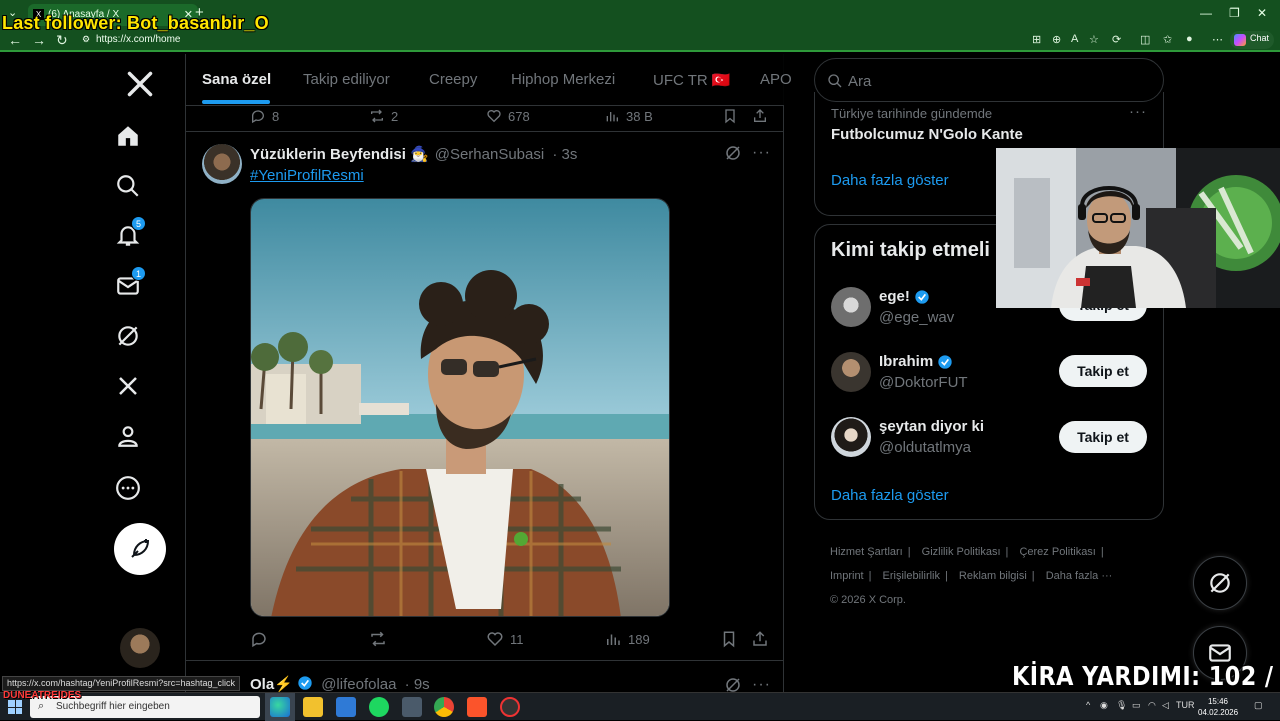 This screenshot has width=1280, height=721. What do you see at coordinates (890, 495) in the screenshot?
I see `who-to-follow-show-more-link: Daha fazla göster` at bounding box center [890, 495].